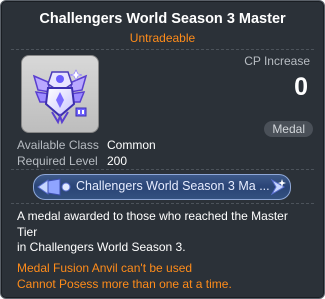  Describe the element at coordinates (117, 161) in the screenshot. I see `stat-value: 200` at that location.